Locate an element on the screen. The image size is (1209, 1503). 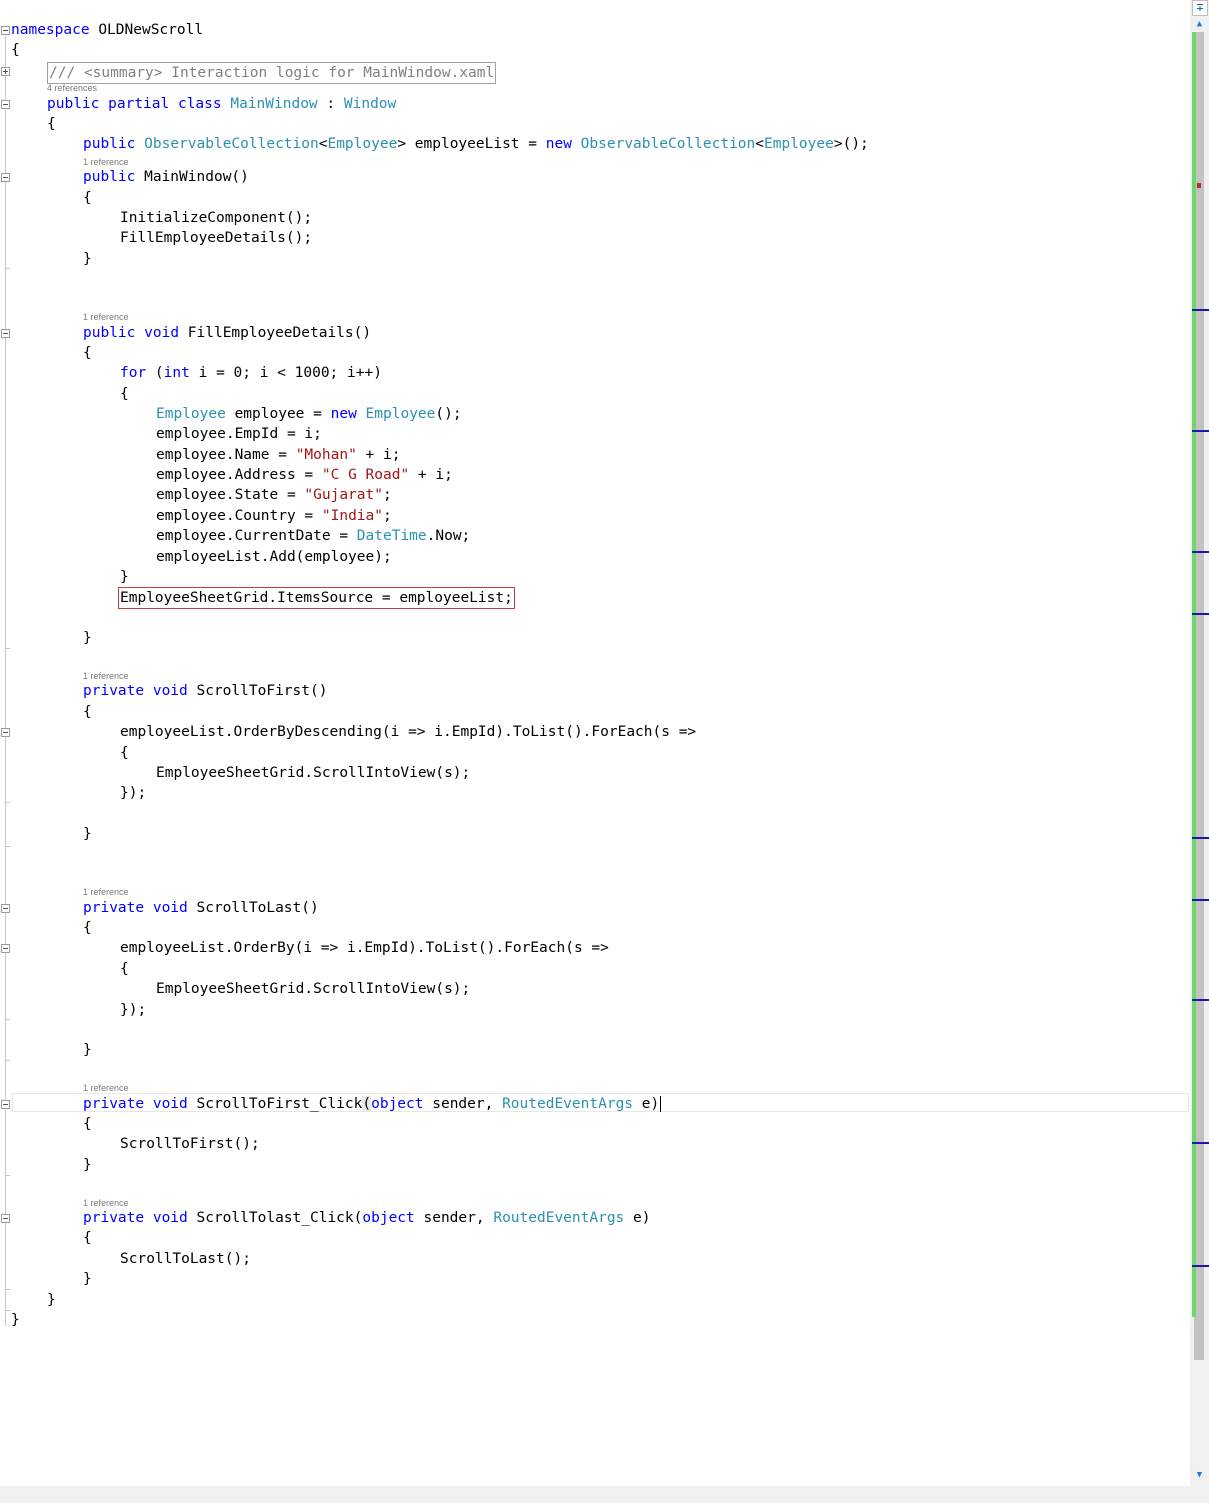
code-text: e) is located at coordinates (646, 1104).